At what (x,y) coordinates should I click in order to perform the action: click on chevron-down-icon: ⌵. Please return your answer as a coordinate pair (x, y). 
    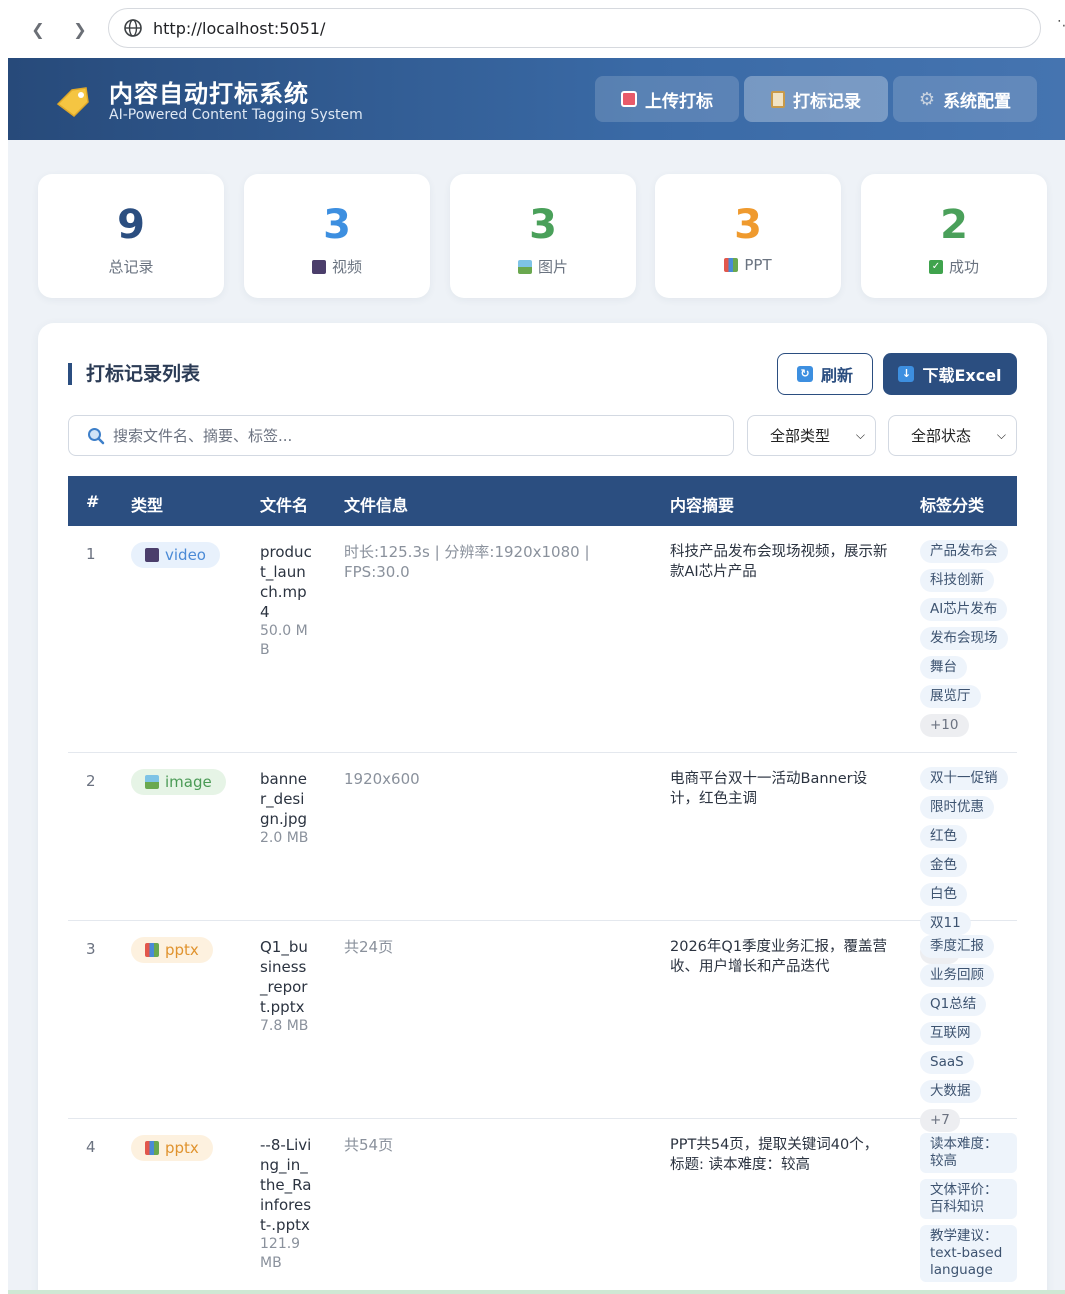
    Looking at the image, I should click on (860, 435).